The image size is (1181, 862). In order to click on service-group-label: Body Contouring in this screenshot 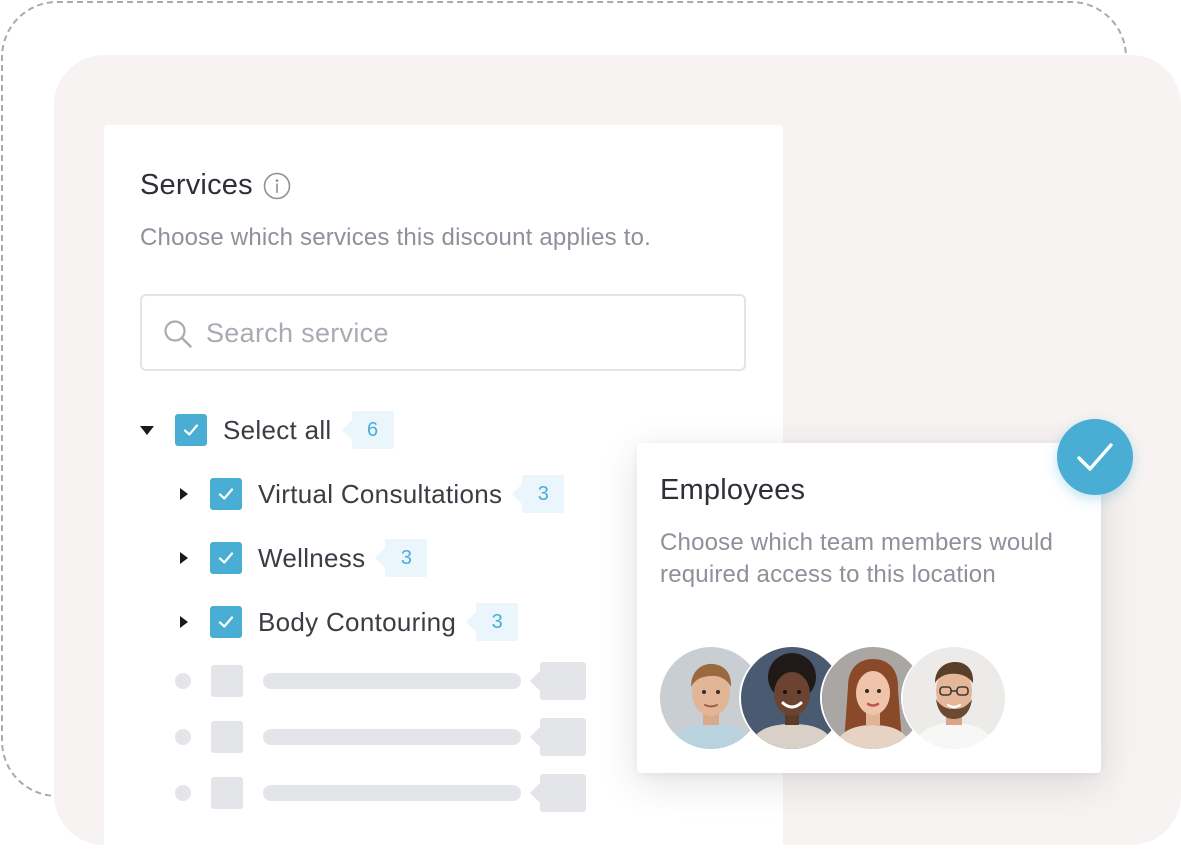, I will do `click(357, 621)`.